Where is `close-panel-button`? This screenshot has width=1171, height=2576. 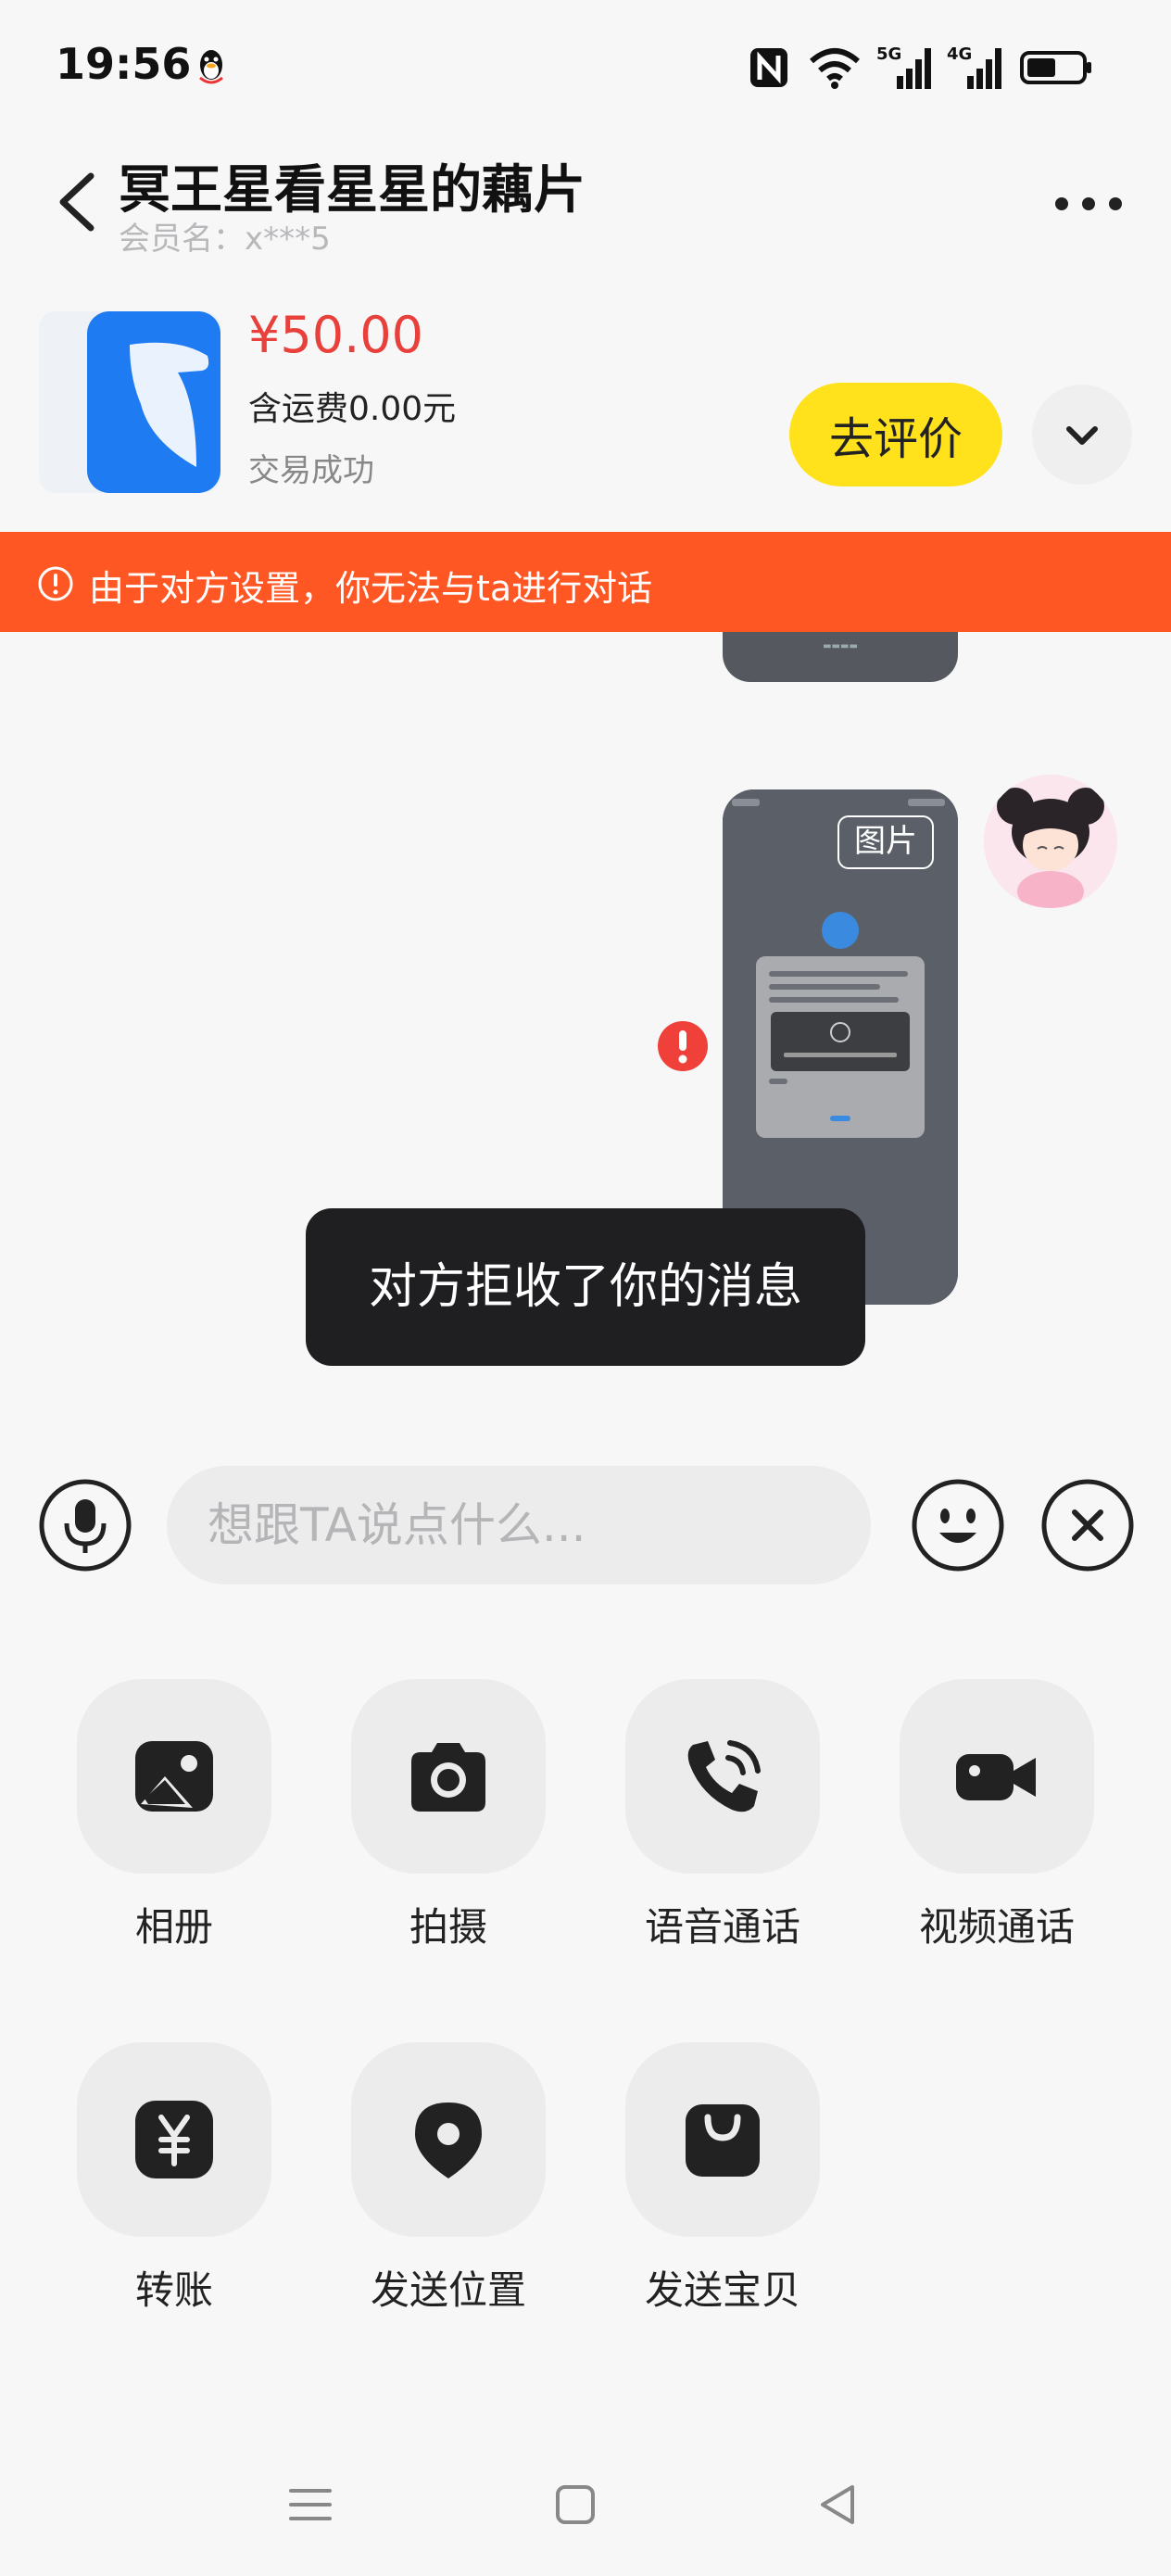
close-panel-button is located at coordinates (1088, 1525).